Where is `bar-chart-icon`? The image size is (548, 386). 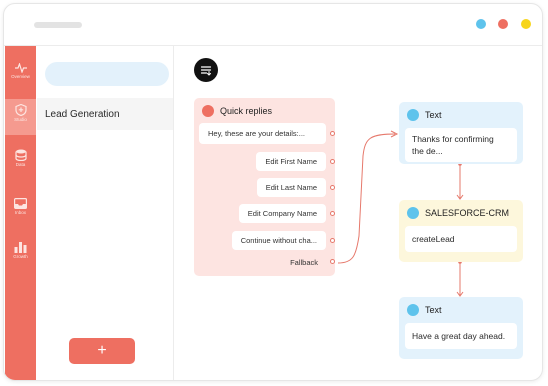
bar-chart-icon is located at coordinates (20, 247).